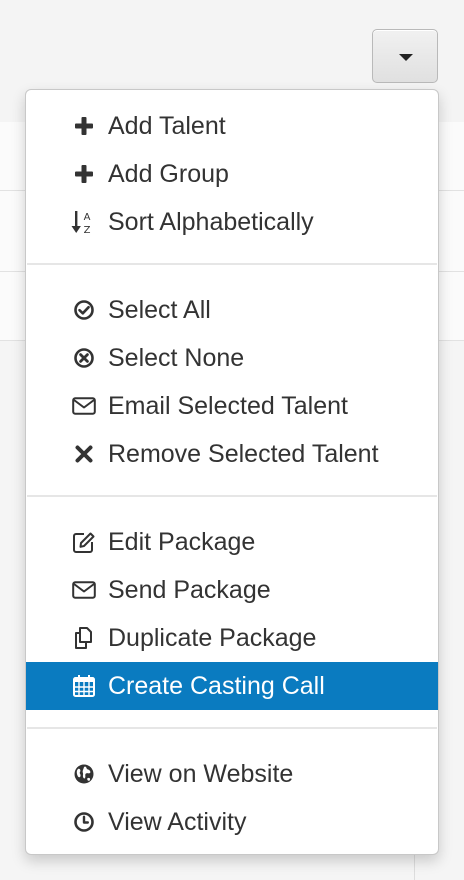 The image size is (464, 880). Describe the element at coordinates (211, 221) in the screenshot. I see `menu-item-label: Sort Alphabetically` at that location.